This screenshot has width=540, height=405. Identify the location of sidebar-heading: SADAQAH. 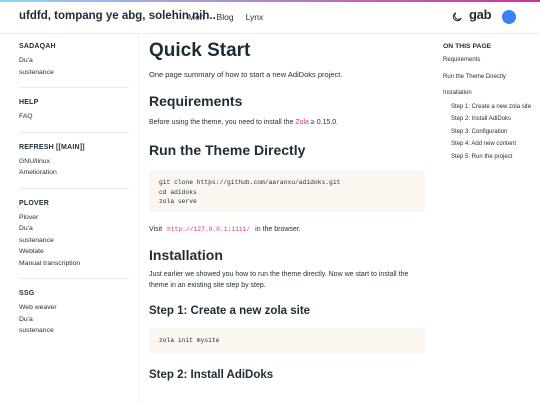
(37, 46).